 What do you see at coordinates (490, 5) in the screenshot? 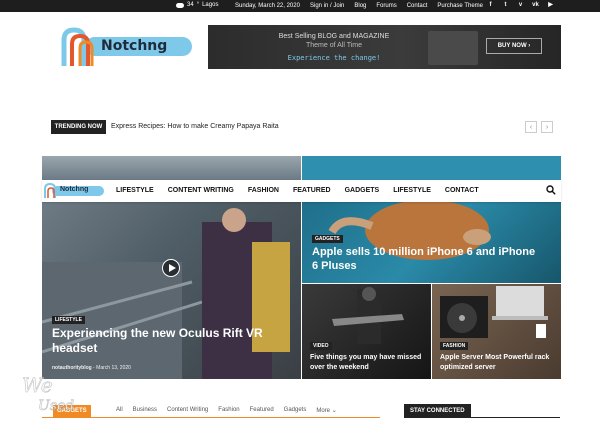
I see `facebook-icon: f` at bounding box center [490, 5].